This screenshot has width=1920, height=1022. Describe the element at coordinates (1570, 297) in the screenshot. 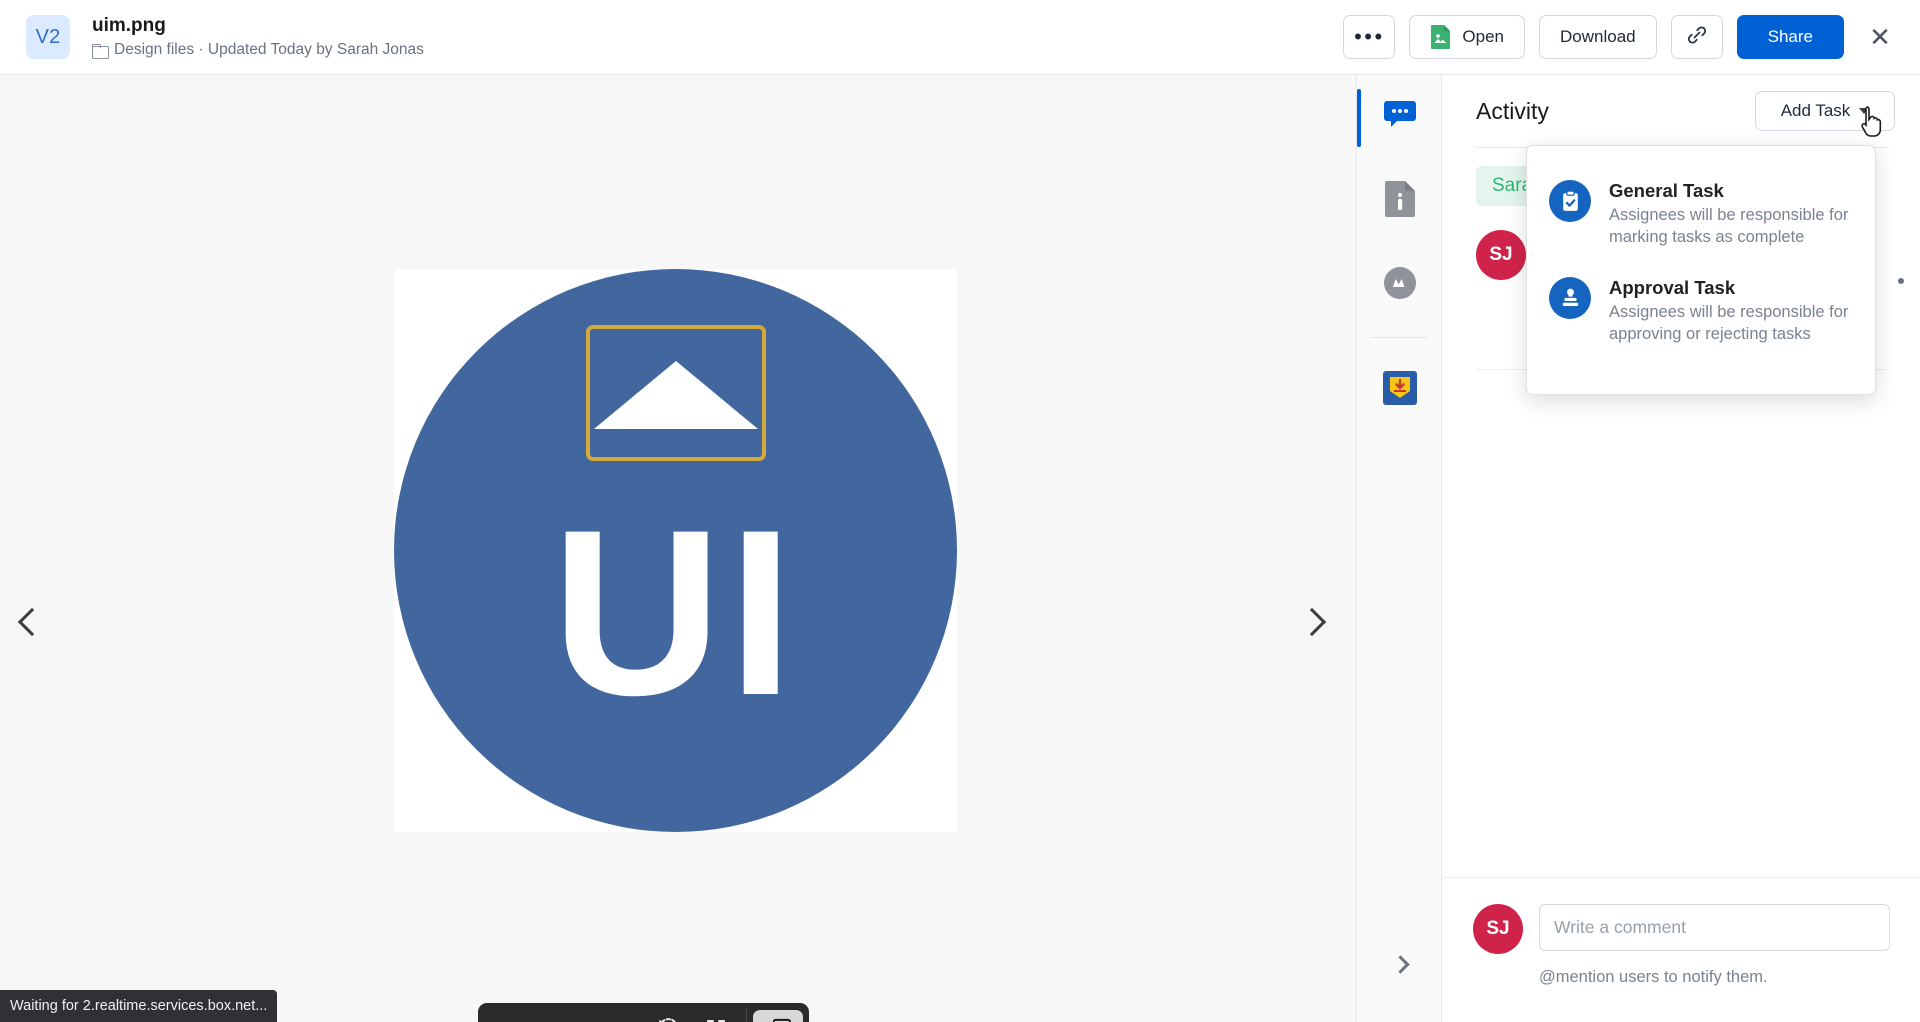

I see `approval-stamp-icon` at that location.